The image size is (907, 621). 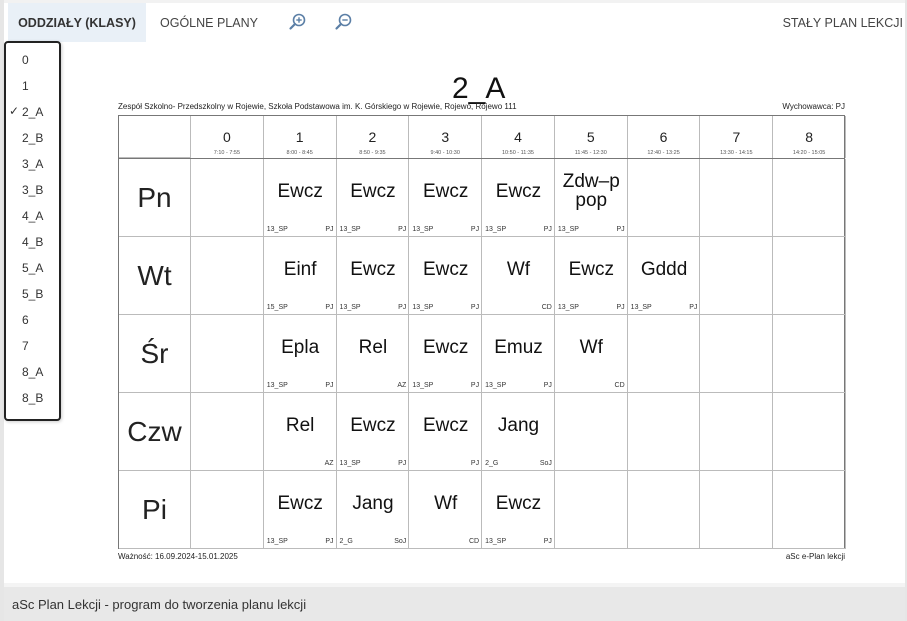 What do you see at coordinates (277, 307) in the screenshot?
I see `lesson-room: 15_SP` at bounding box center [277, 307].